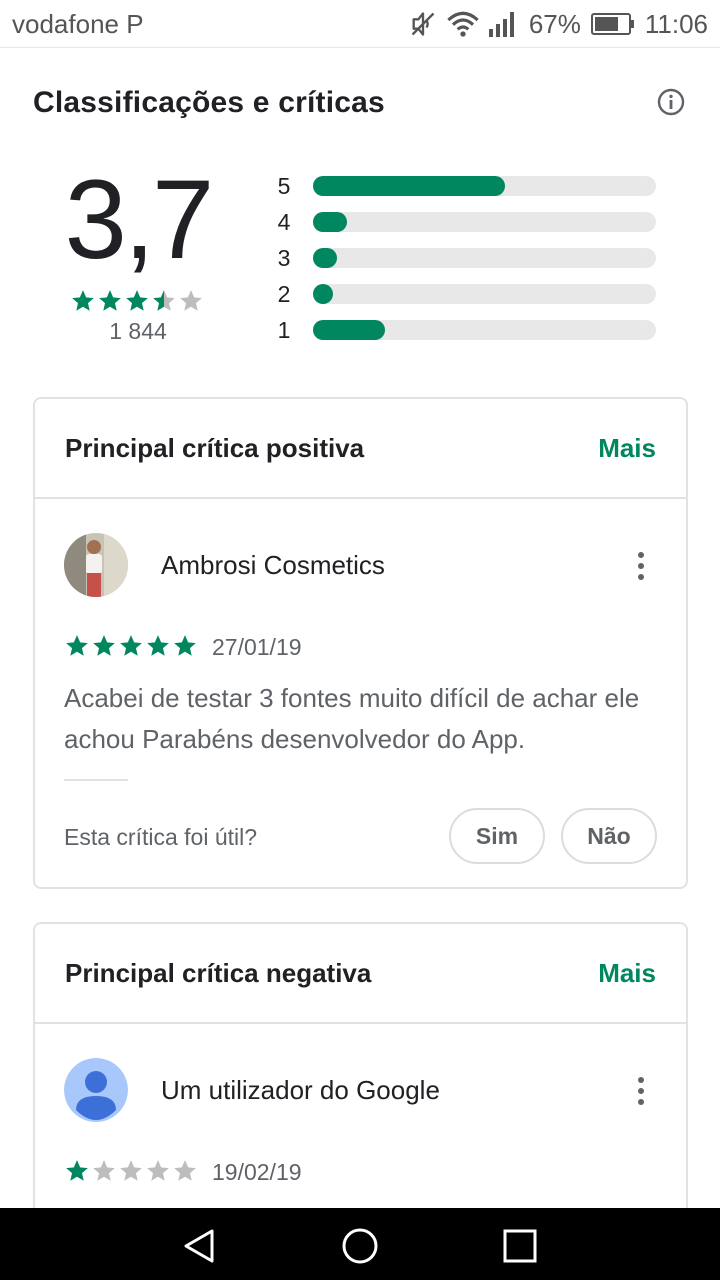  What do you see at coordinates (218, 973) in the screenshot?
I see `card-title: Principal crítica negativa` at bounding box center [218, 973].